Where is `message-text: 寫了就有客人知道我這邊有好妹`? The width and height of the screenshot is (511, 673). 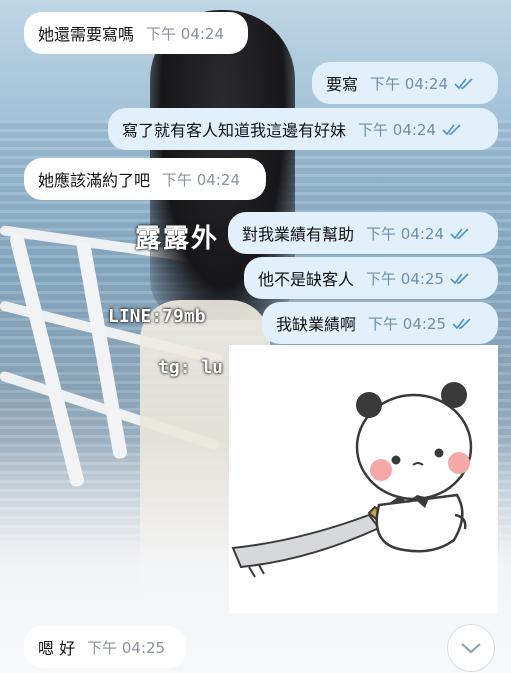
message-text: 寫了就有客人知道我這邊有好妹 is located at coordinates (234, 130).